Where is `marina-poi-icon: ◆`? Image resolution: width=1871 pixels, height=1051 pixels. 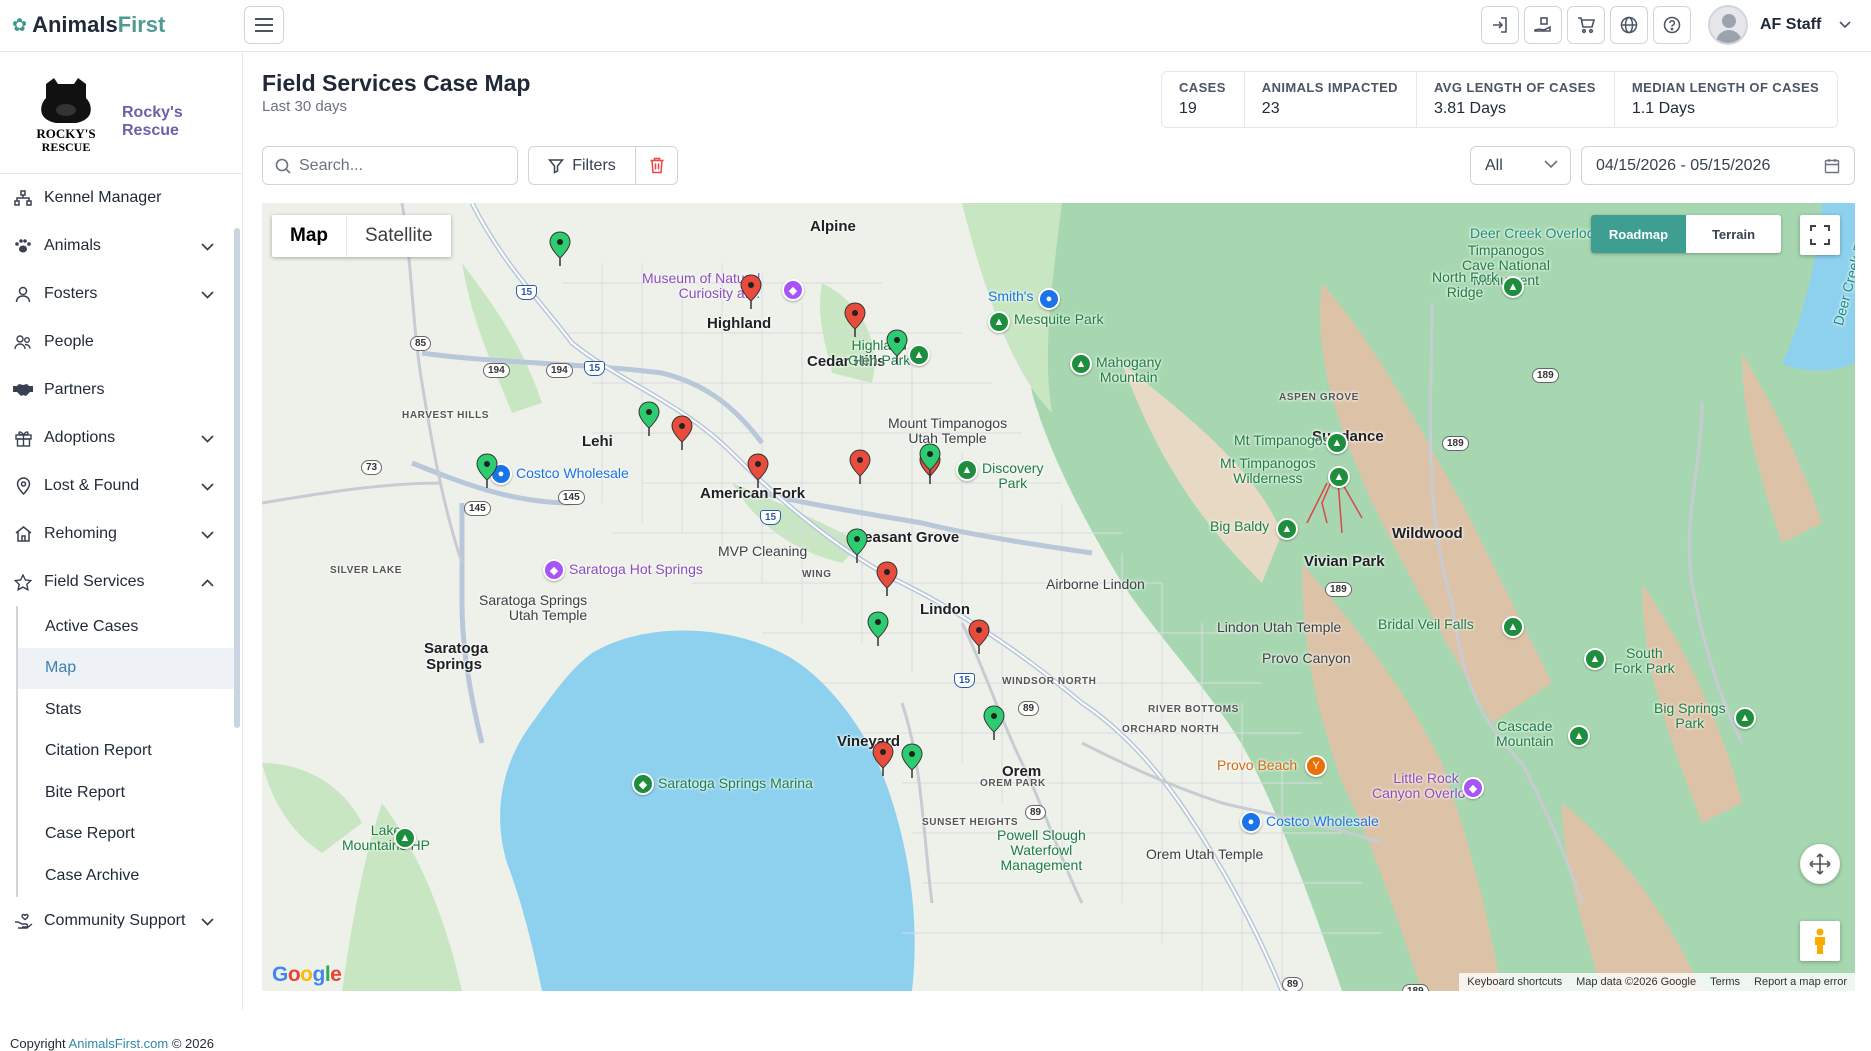 marina-poi-icon: ◆ is located at coordinates (643, 784).